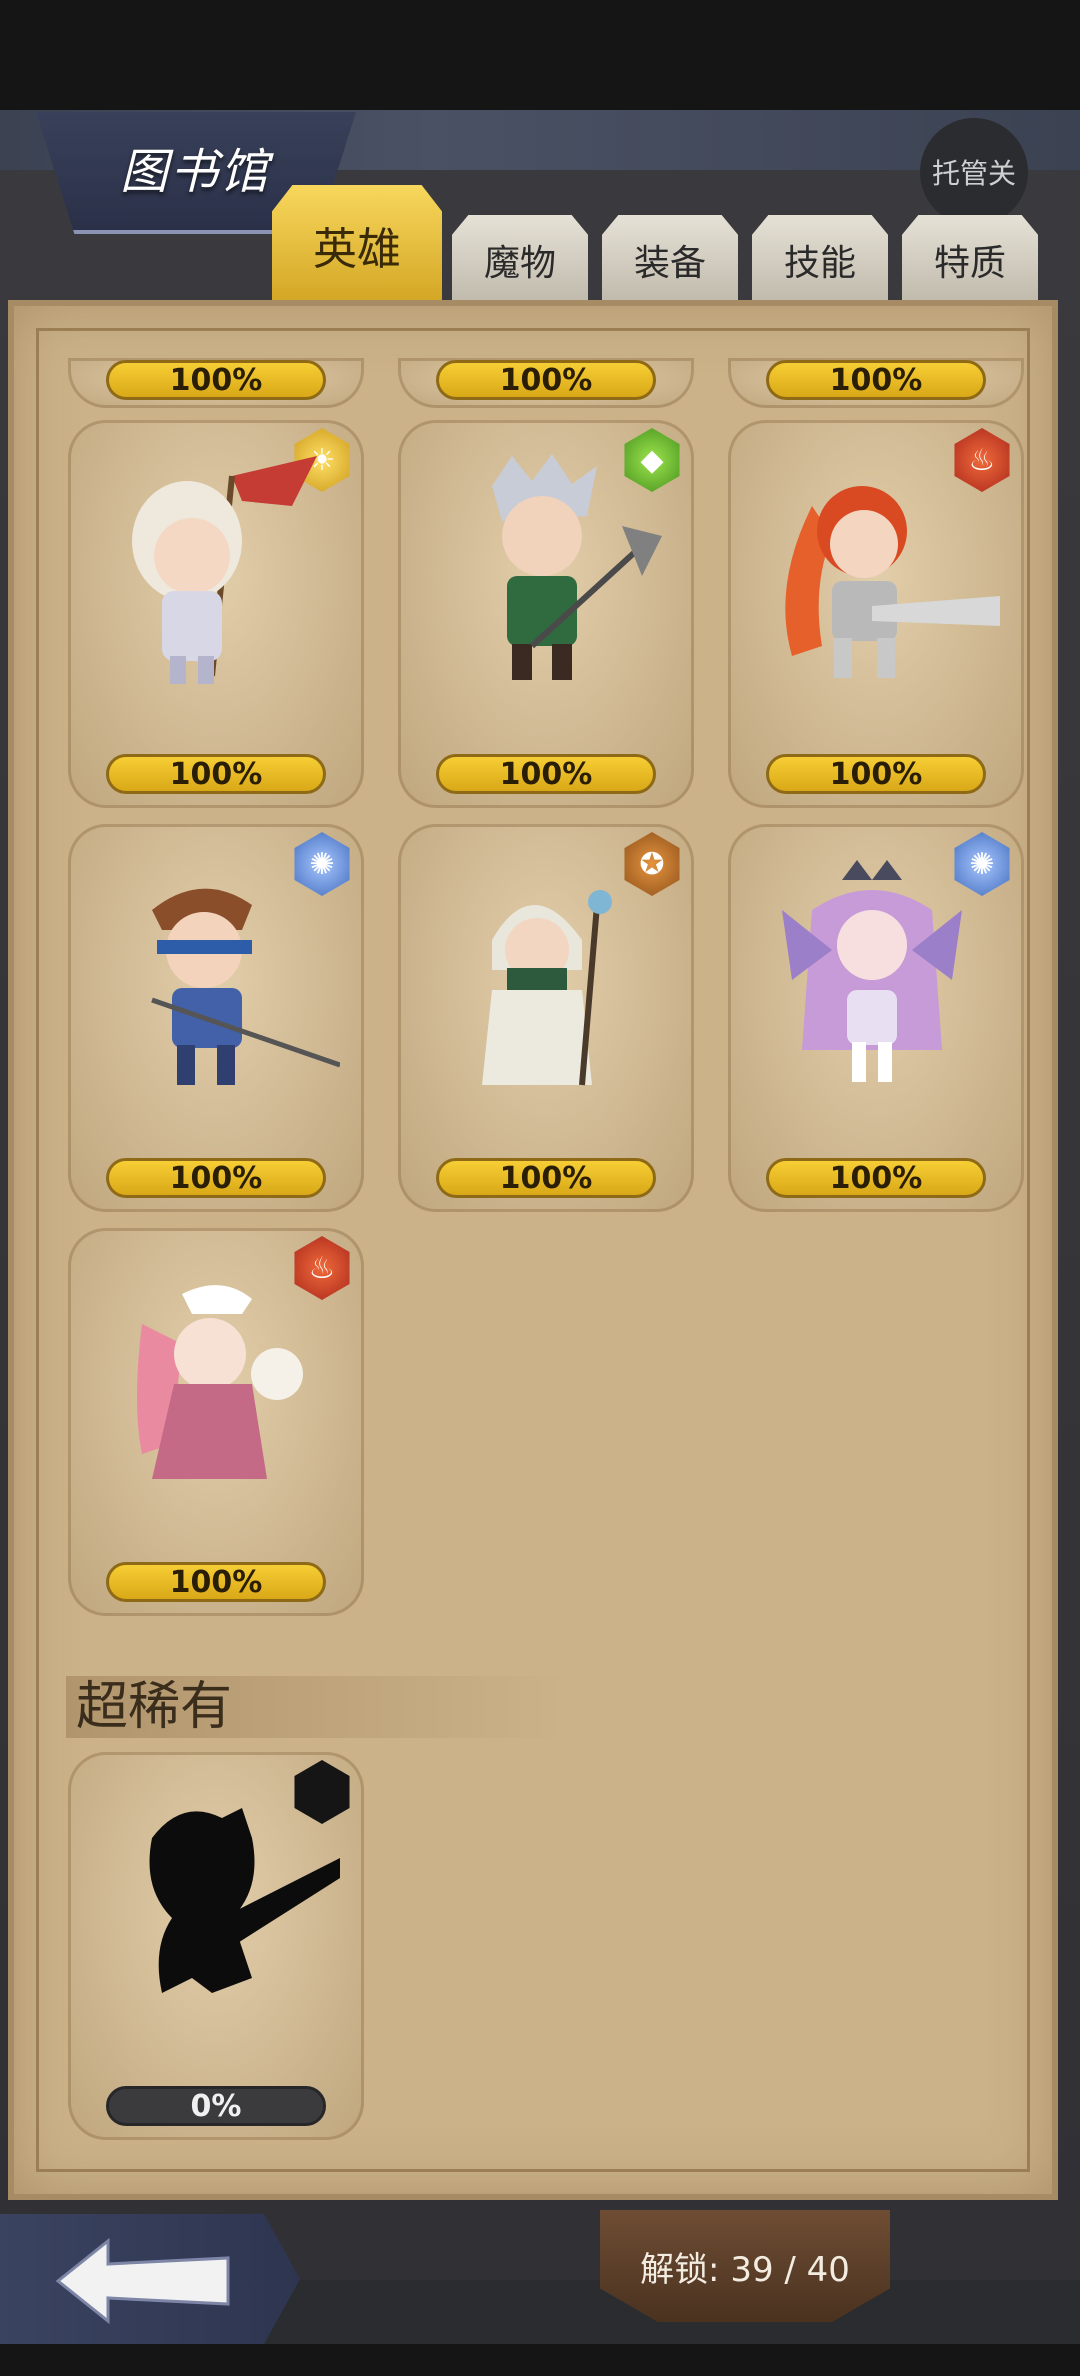  Describe the element at coordinates (745, 2266) in the screenshot. I see `unlock-counter: 解锁: 39 / 40` at that location.